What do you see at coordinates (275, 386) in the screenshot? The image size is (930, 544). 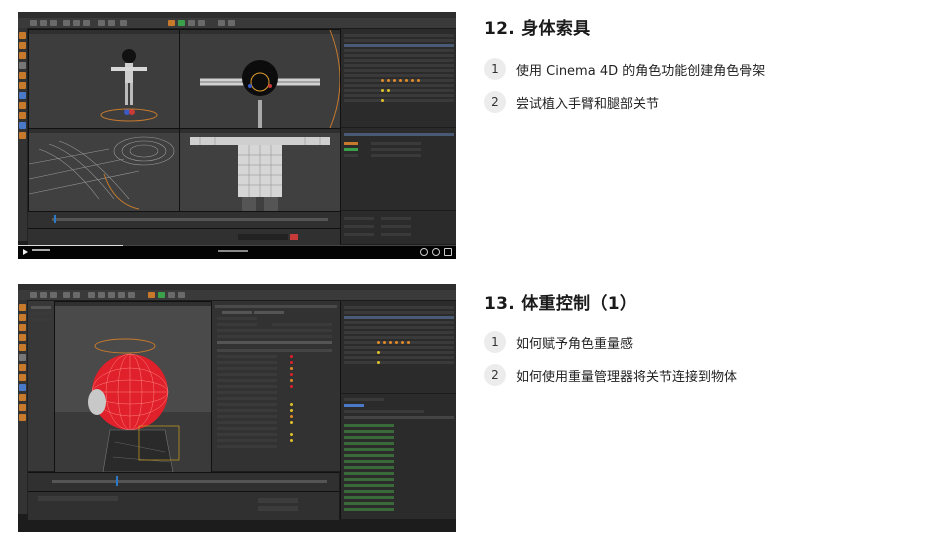 I see `weight-manager` at bounding box center [275, 386].